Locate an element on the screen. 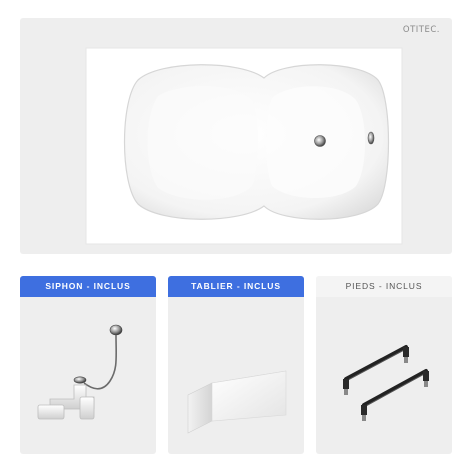  feet-card-label: PIEDS - INCLUS is located at coordinates (384, 286).